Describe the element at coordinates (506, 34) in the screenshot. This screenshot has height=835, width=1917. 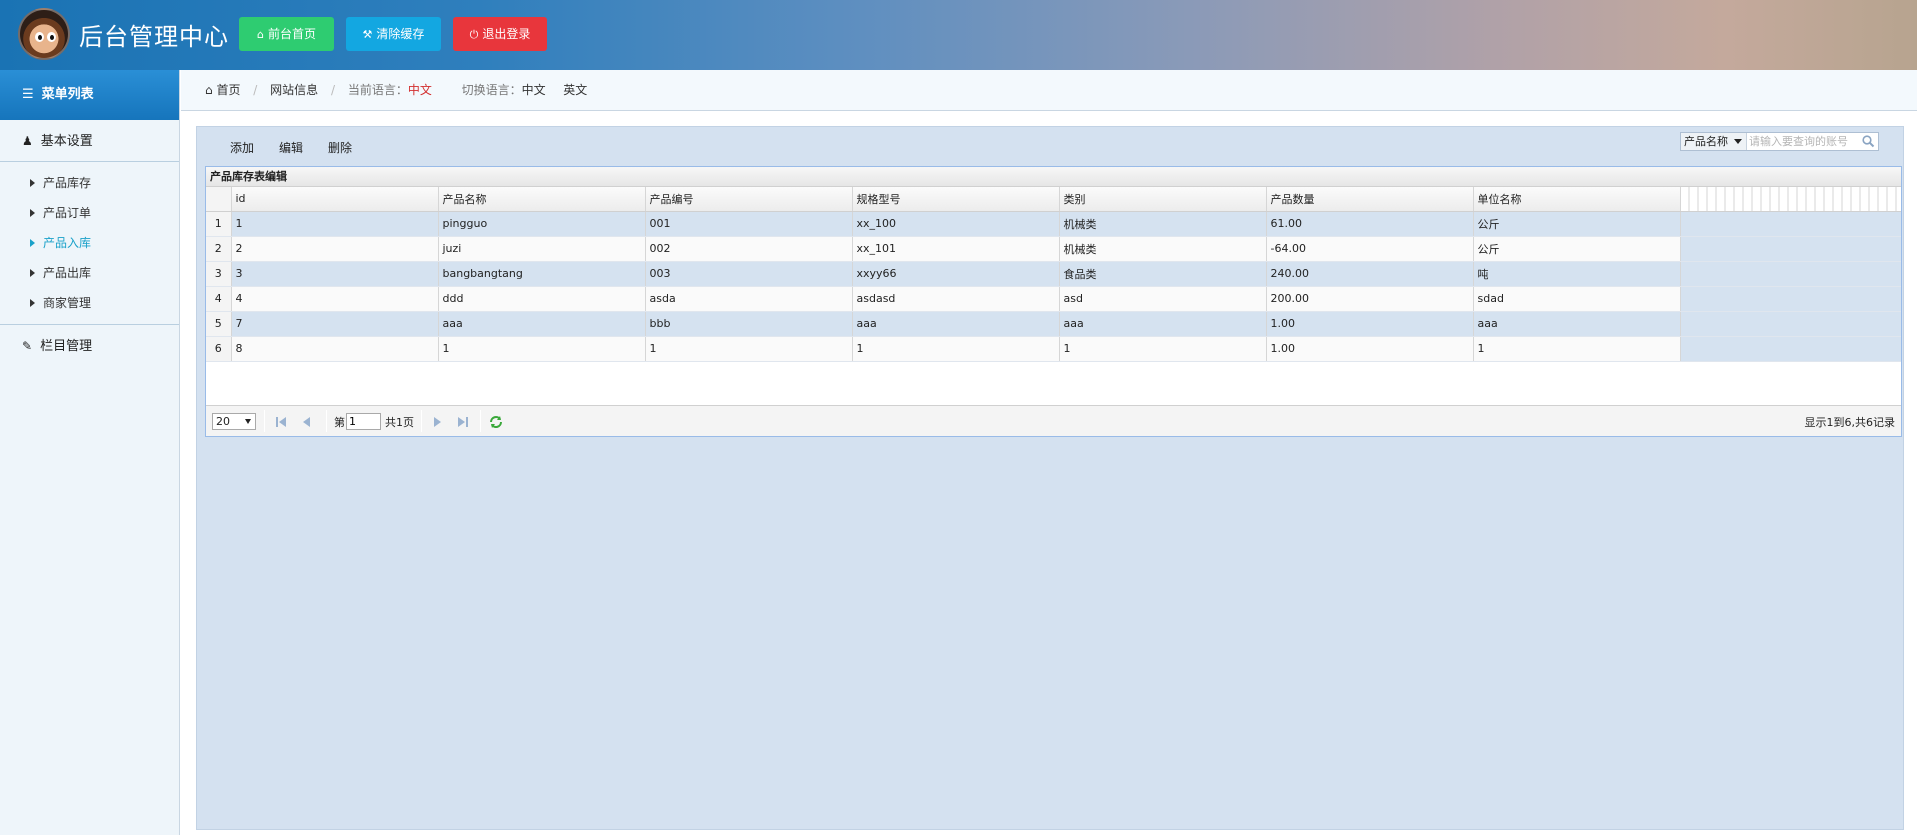
I see `logout-label: 退出登录` at that location.